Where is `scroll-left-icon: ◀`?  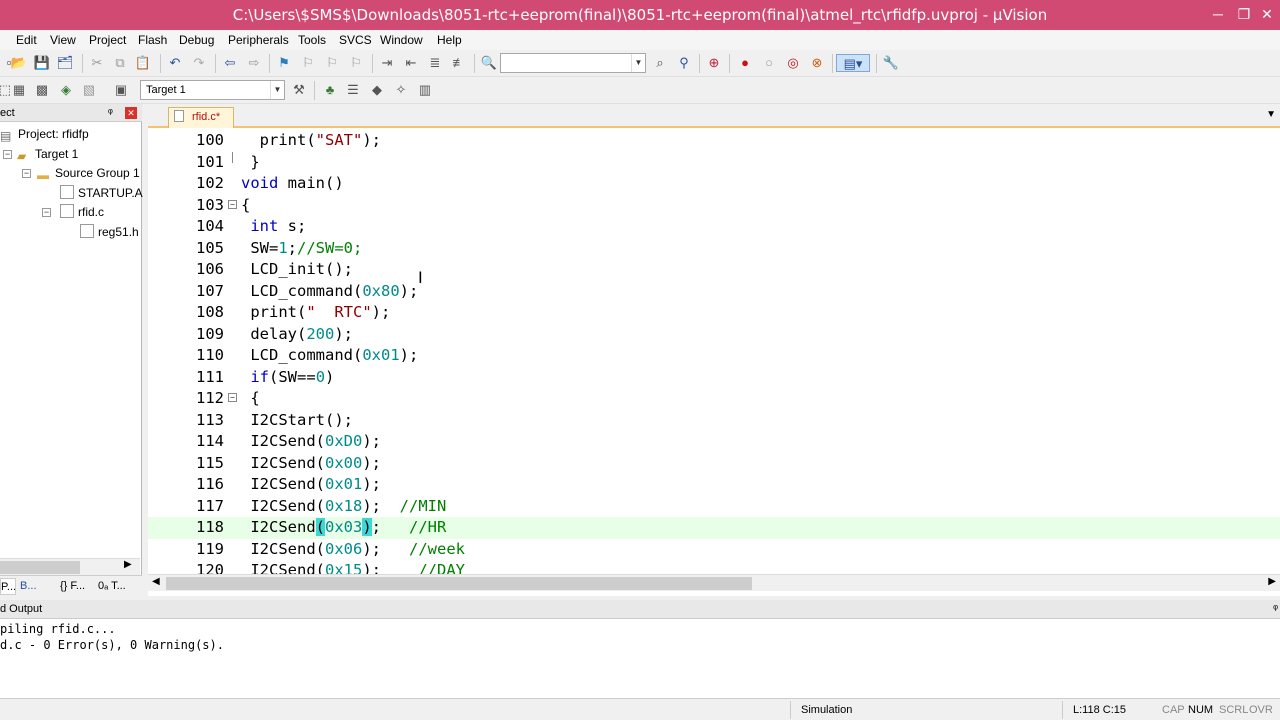
scroll-left-icon: ◀ is located at coordinates (156, 581).